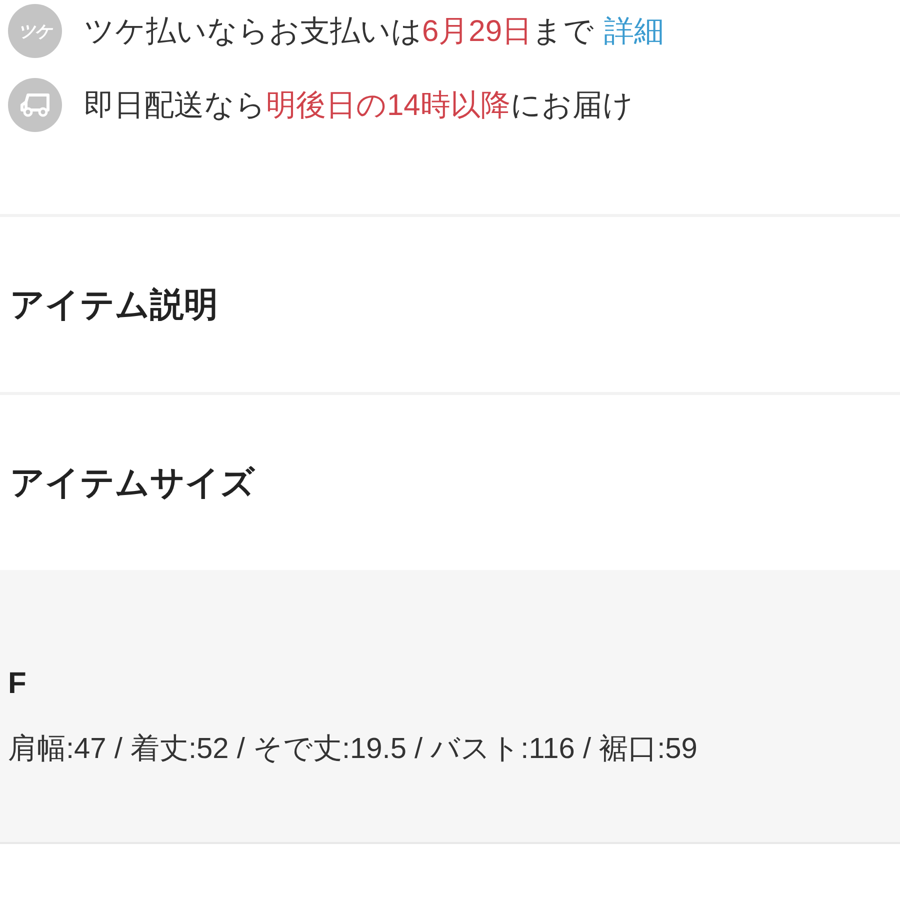 This screenshot has width=900, height=900. Describe the element at coordinates (114, 305) in the screenshot. I see `section-heading: アイテム説明` at that location.